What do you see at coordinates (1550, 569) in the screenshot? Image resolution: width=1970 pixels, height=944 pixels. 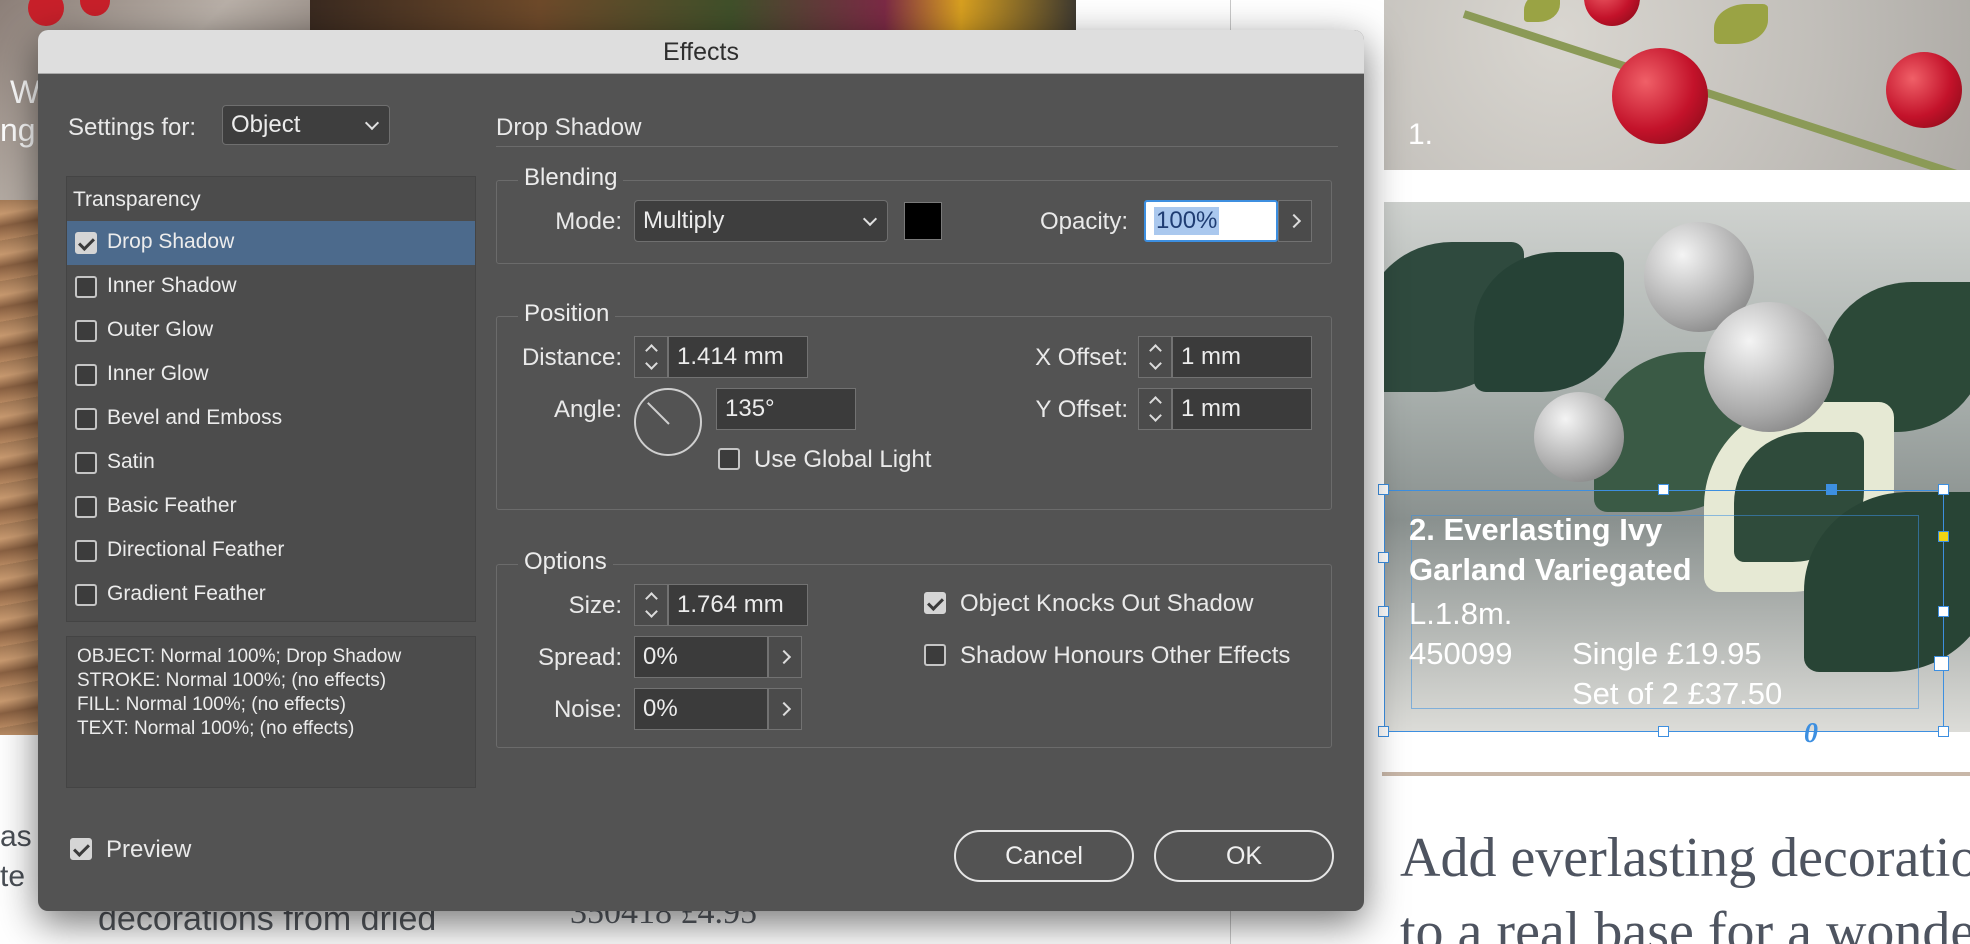 I see `frame-title-line: Garland Variegated` at bounding box center [1550, 569].